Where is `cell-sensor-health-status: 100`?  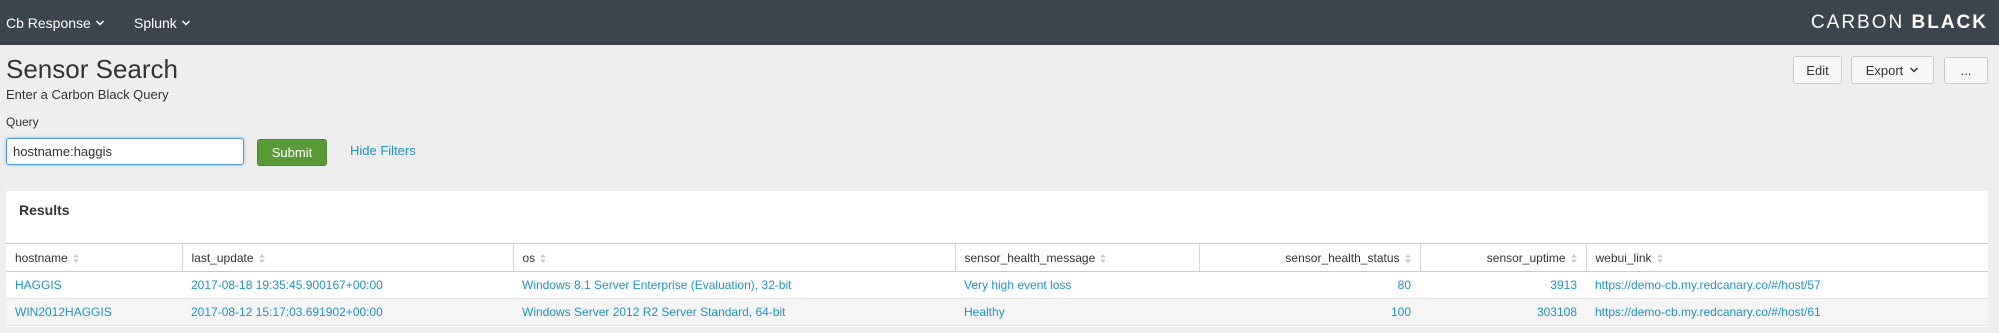
cell-sensor-health-status: 100 is located at coordinates (1309, 312).